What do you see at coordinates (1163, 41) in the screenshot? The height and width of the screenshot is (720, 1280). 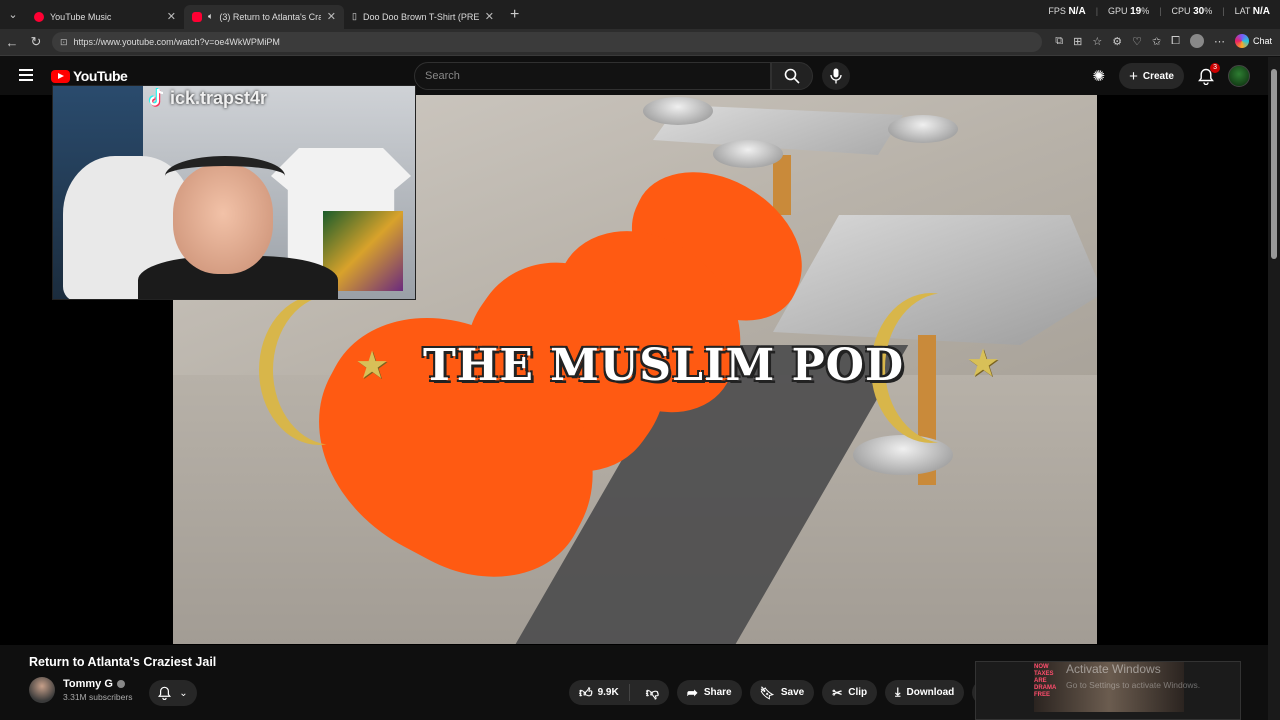 I see `browser-toolbar: ⧉ ⊞ ☆ ⚙ ♡ ✩ ⧠ ⋯ Chat` at bounding box center [1163, 41].